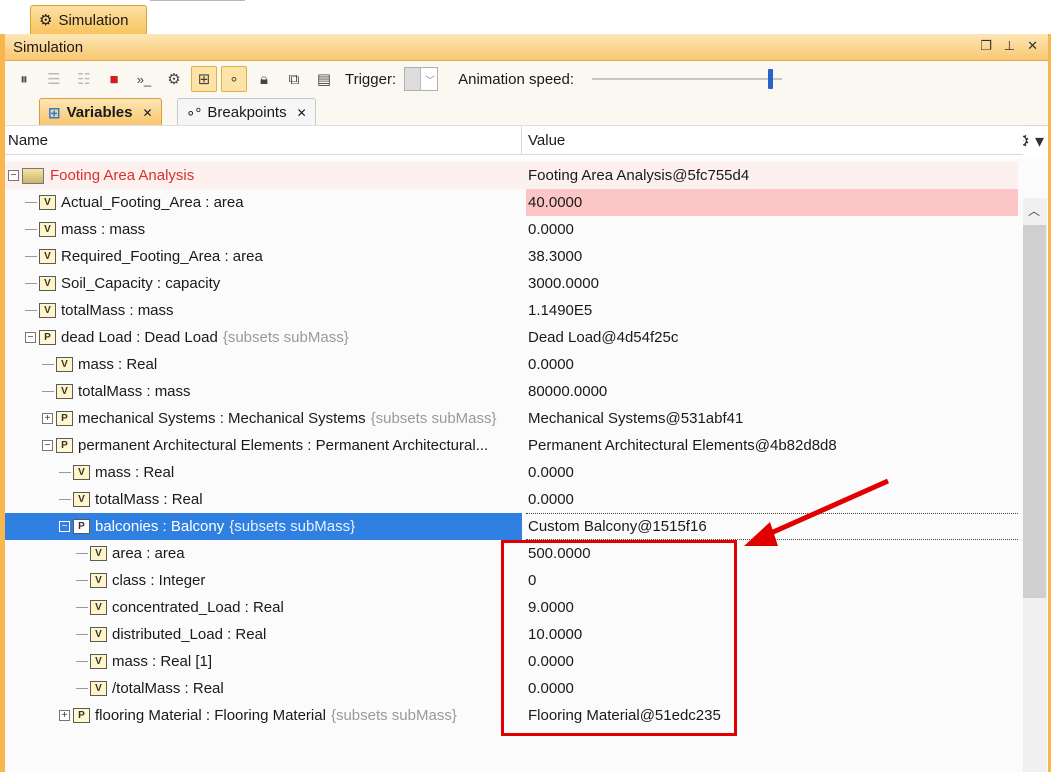 The height and width of the screenshot is (772, 1051). Describe the element at coordinates (623, 715) in the screenshot. I see `row-value-cell: Flooring Material@51edc235` at that location.